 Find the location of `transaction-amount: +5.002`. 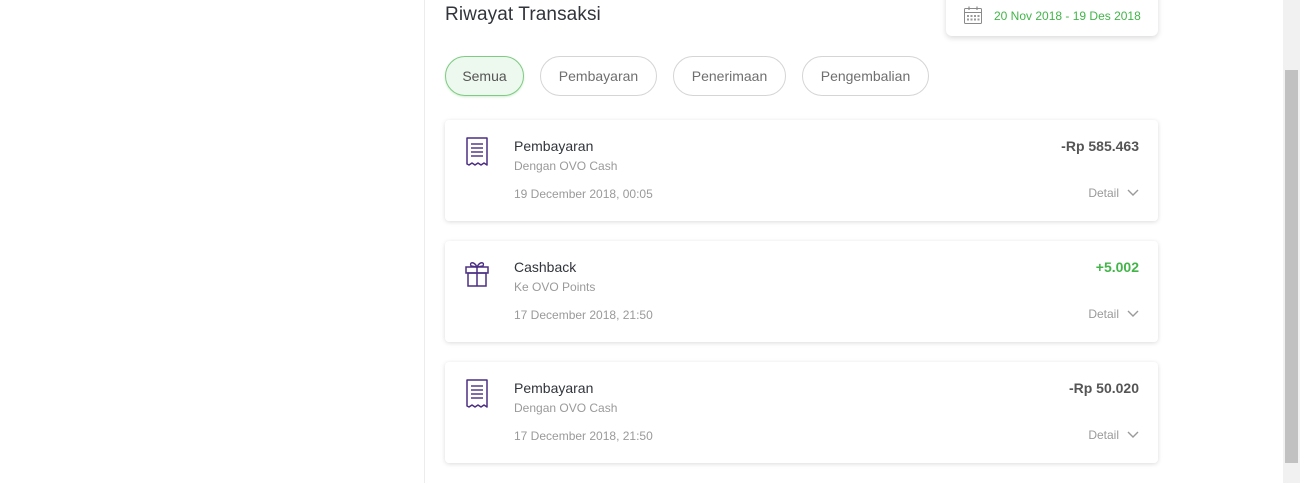

transaction-amount: +5.002 is located at coordinates (1117, 267).